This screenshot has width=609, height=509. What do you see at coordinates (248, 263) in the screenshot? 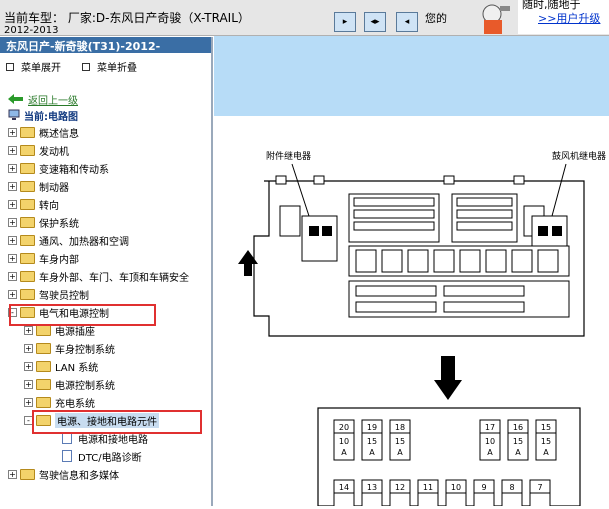
I see `up-arrow-icon` at bounding box center [248, 263].